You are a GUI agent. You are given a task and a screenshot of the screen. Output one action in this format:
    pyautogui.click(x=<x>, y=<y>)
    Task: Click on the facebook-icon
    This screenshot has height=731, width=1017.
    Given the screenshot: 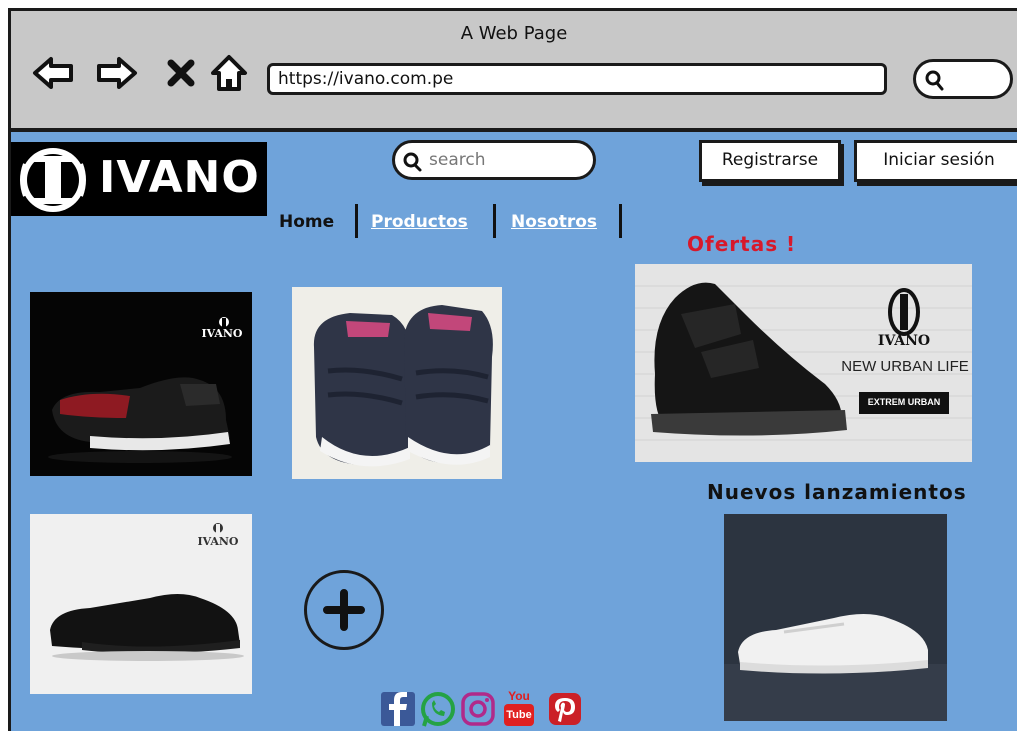 What is the action you would take?
    pyautogui.click(x=398, y=709)
    